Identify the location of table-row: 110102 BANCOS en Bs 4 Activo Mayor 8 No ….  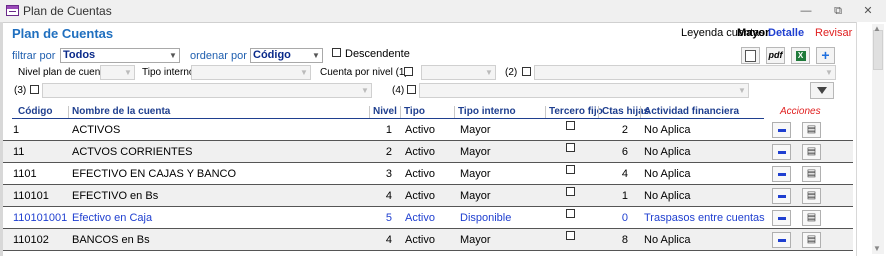
(428, 240).